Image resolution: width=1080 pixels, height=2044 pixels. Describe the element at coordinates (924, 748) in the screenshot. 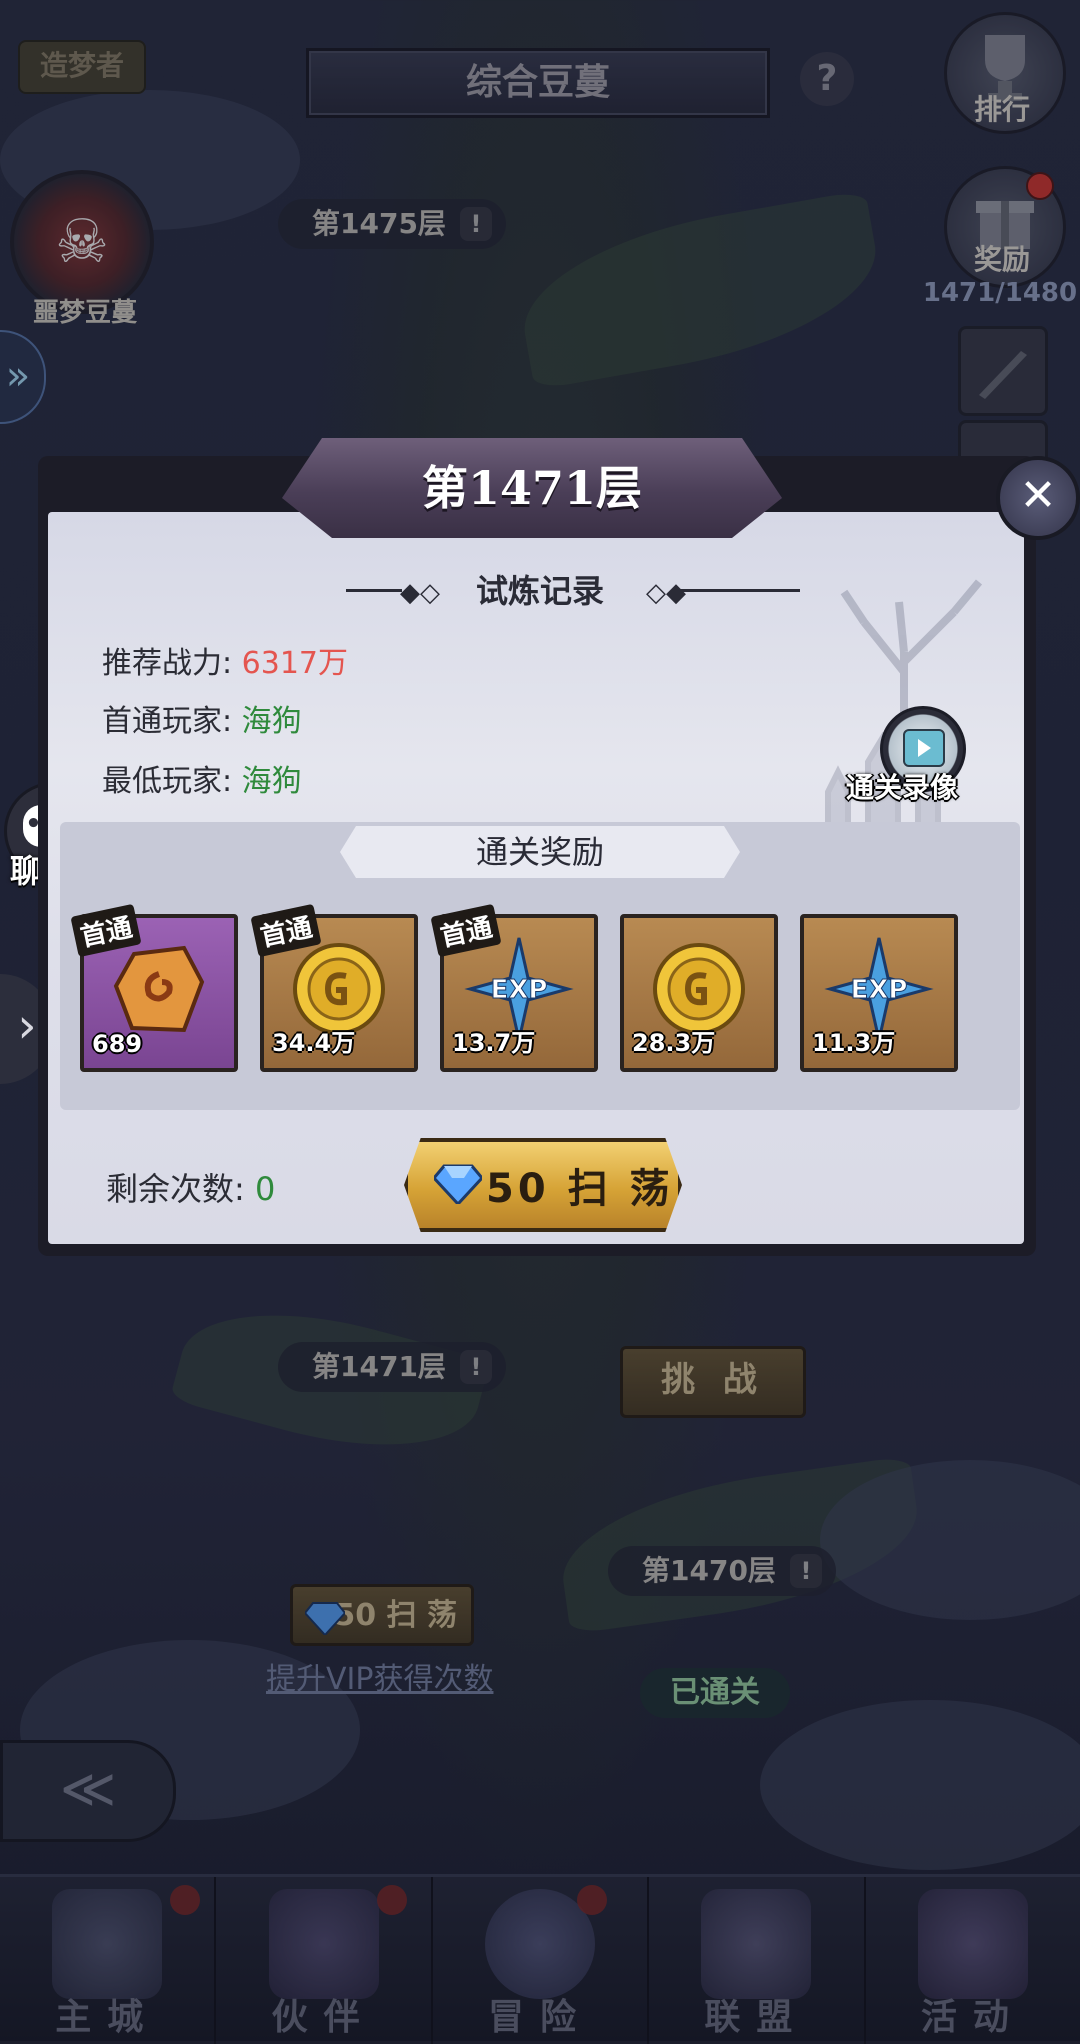

I see `play-video-icon` at that location.